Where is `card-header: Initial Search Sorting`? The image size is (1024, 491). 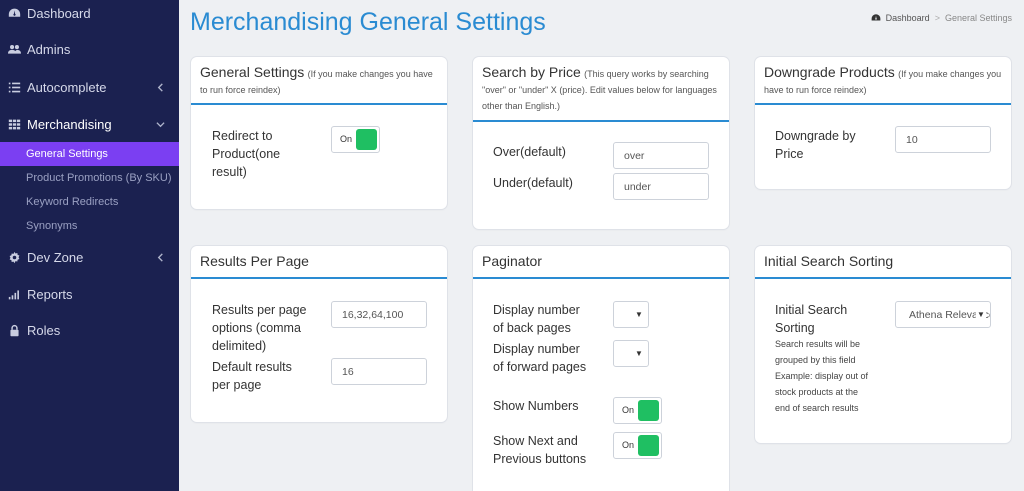
card-header: Initial Search Sorting is located at coordinates (883, 262).